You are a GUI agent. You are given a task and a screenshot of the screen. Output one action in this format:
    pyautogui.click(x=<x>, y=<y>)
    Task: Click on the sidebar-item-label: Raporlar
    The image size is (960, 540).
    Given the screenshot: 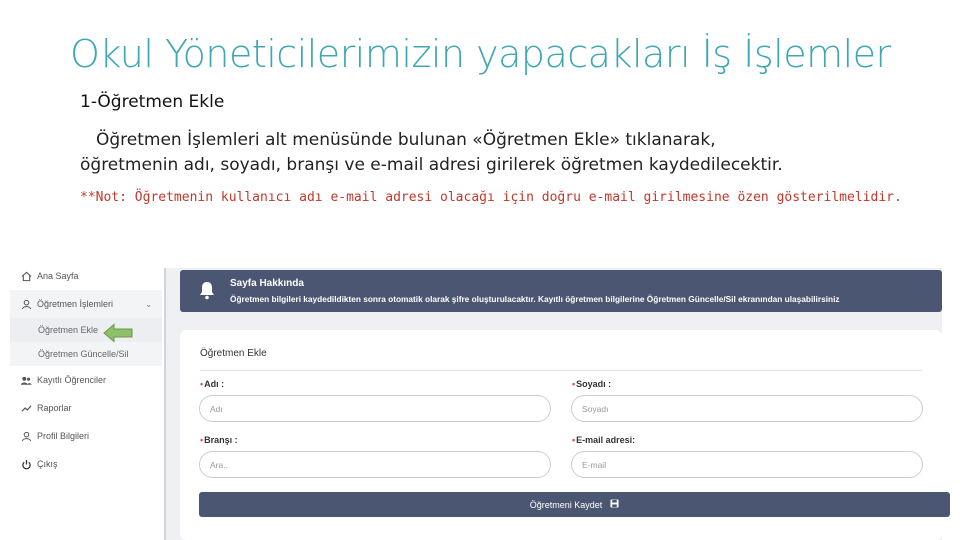 What is the action you would take?
    pyautogui.click(x=54, y=408)
    